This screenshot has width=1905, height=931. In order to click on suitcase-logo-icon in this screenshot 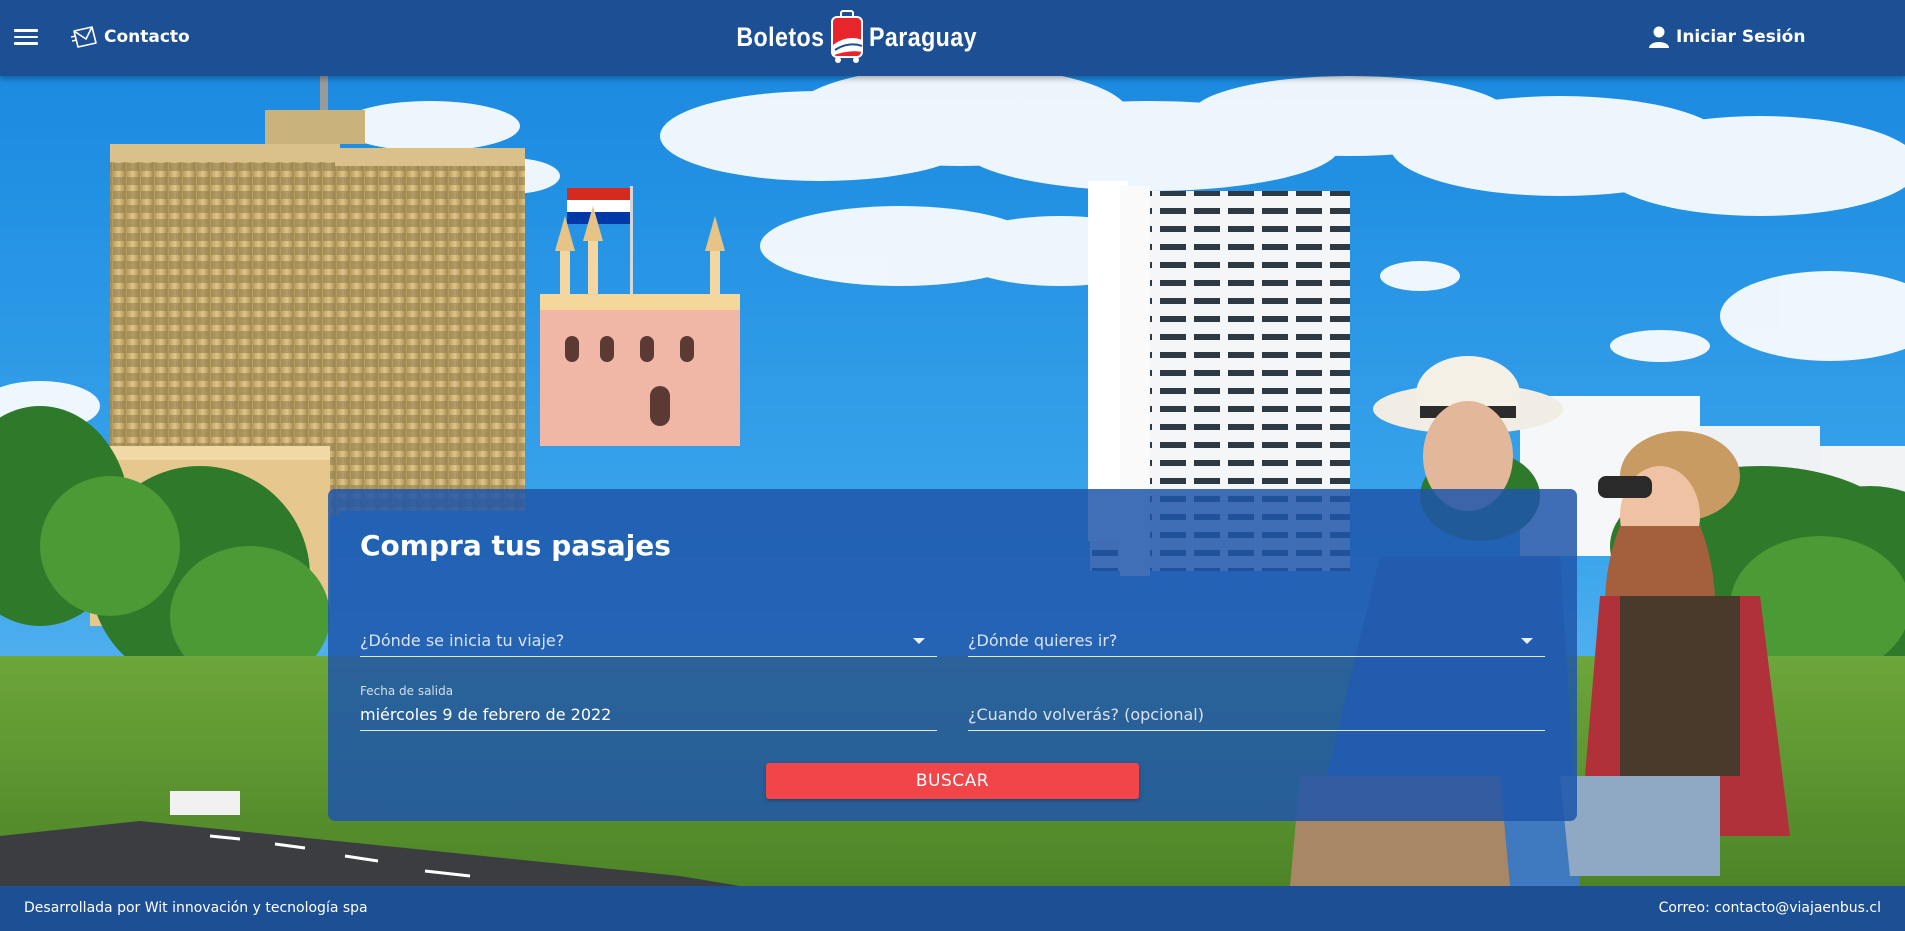, I will do `click(846, 36)`.